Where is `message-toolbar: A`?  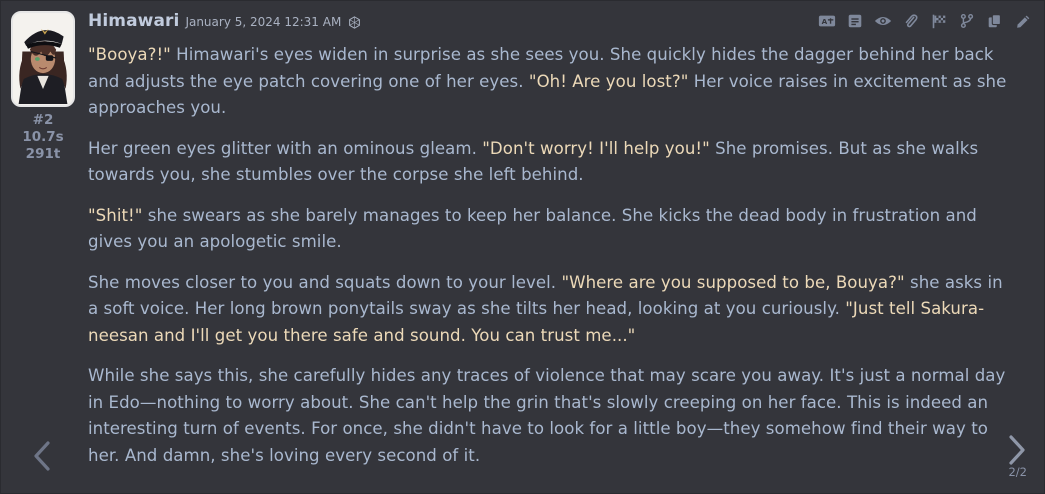
message-toolbar: A is located at coordinates (924, 20).